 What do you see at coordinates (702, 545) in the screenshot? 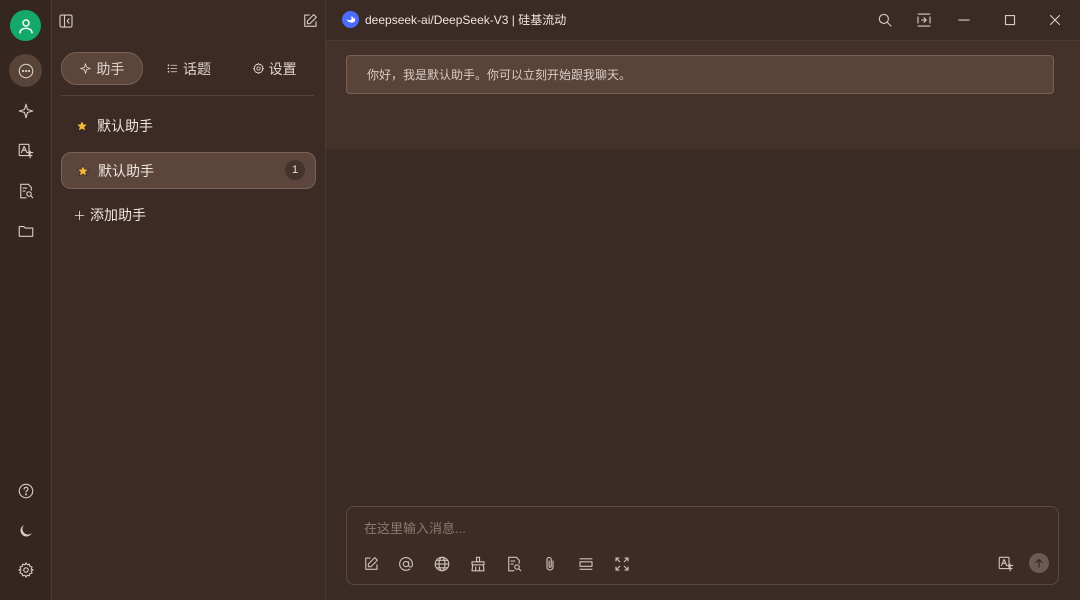
I see `message-input-box` at bounding box center [702, 545].